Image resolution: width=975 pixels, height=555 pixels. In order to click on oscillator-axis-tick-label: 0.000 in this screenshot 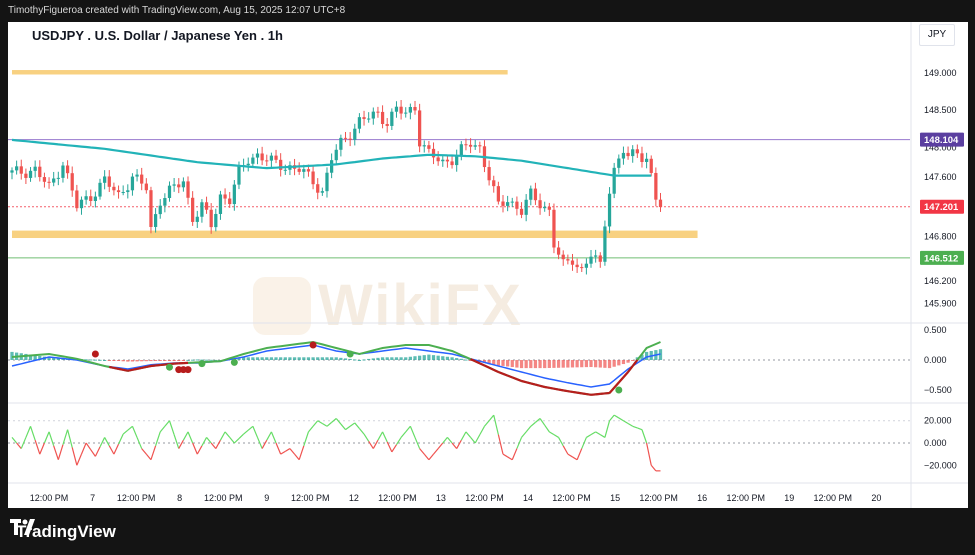, I will do `click(935, 443)`.